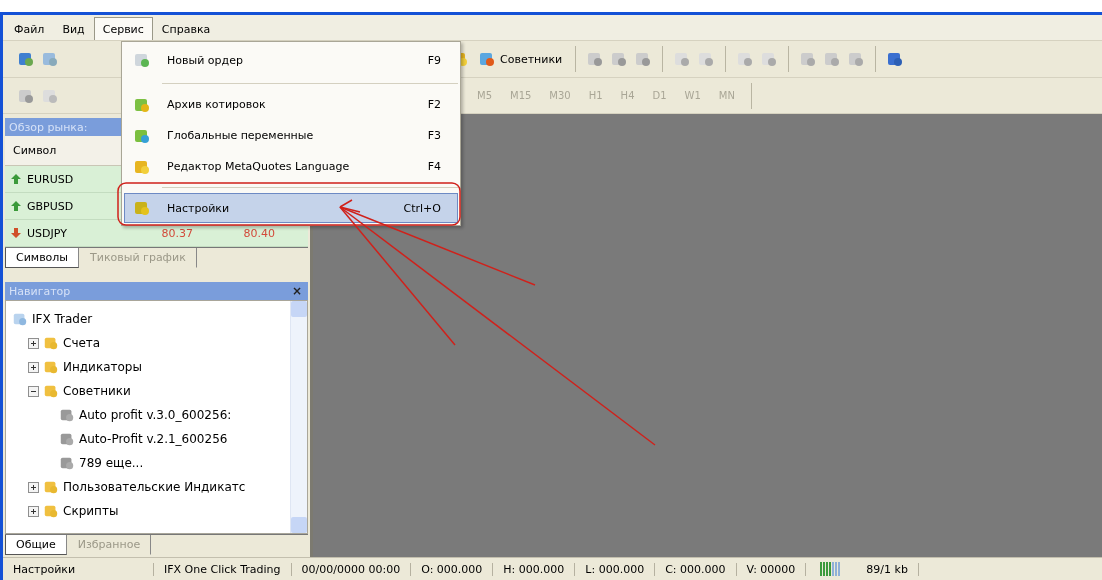 This screenshot has height=580, width=1102. What do you see at coordinates (154, 487) in the screenshot?
I see `tree-item: Пользовательские Индикатс` at bounding box center [154, 487].